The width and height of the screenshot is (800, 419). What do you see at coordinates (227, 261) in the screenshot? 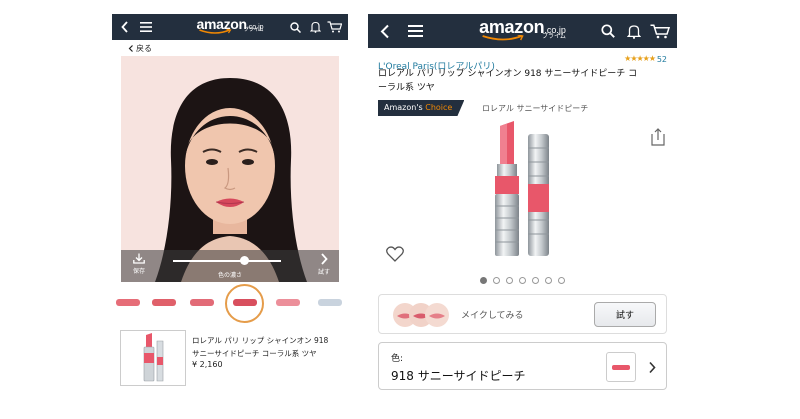
I see `intensity-slider-track` at bounding box center [227, 261].